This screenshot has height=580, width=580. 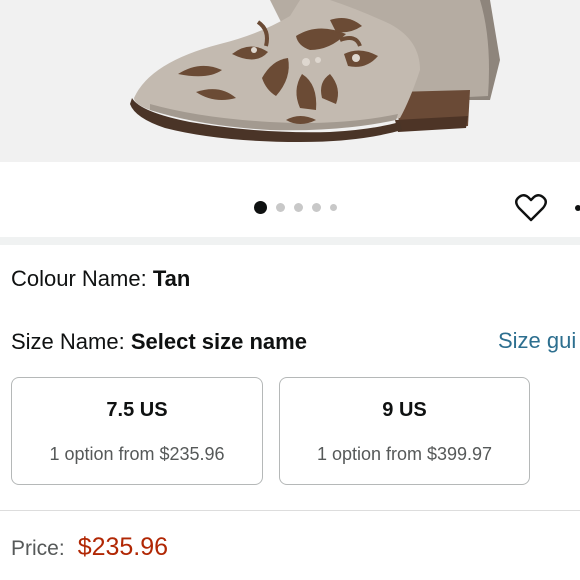 I want to click on carousel-indicator, so click(x=295, y=207).